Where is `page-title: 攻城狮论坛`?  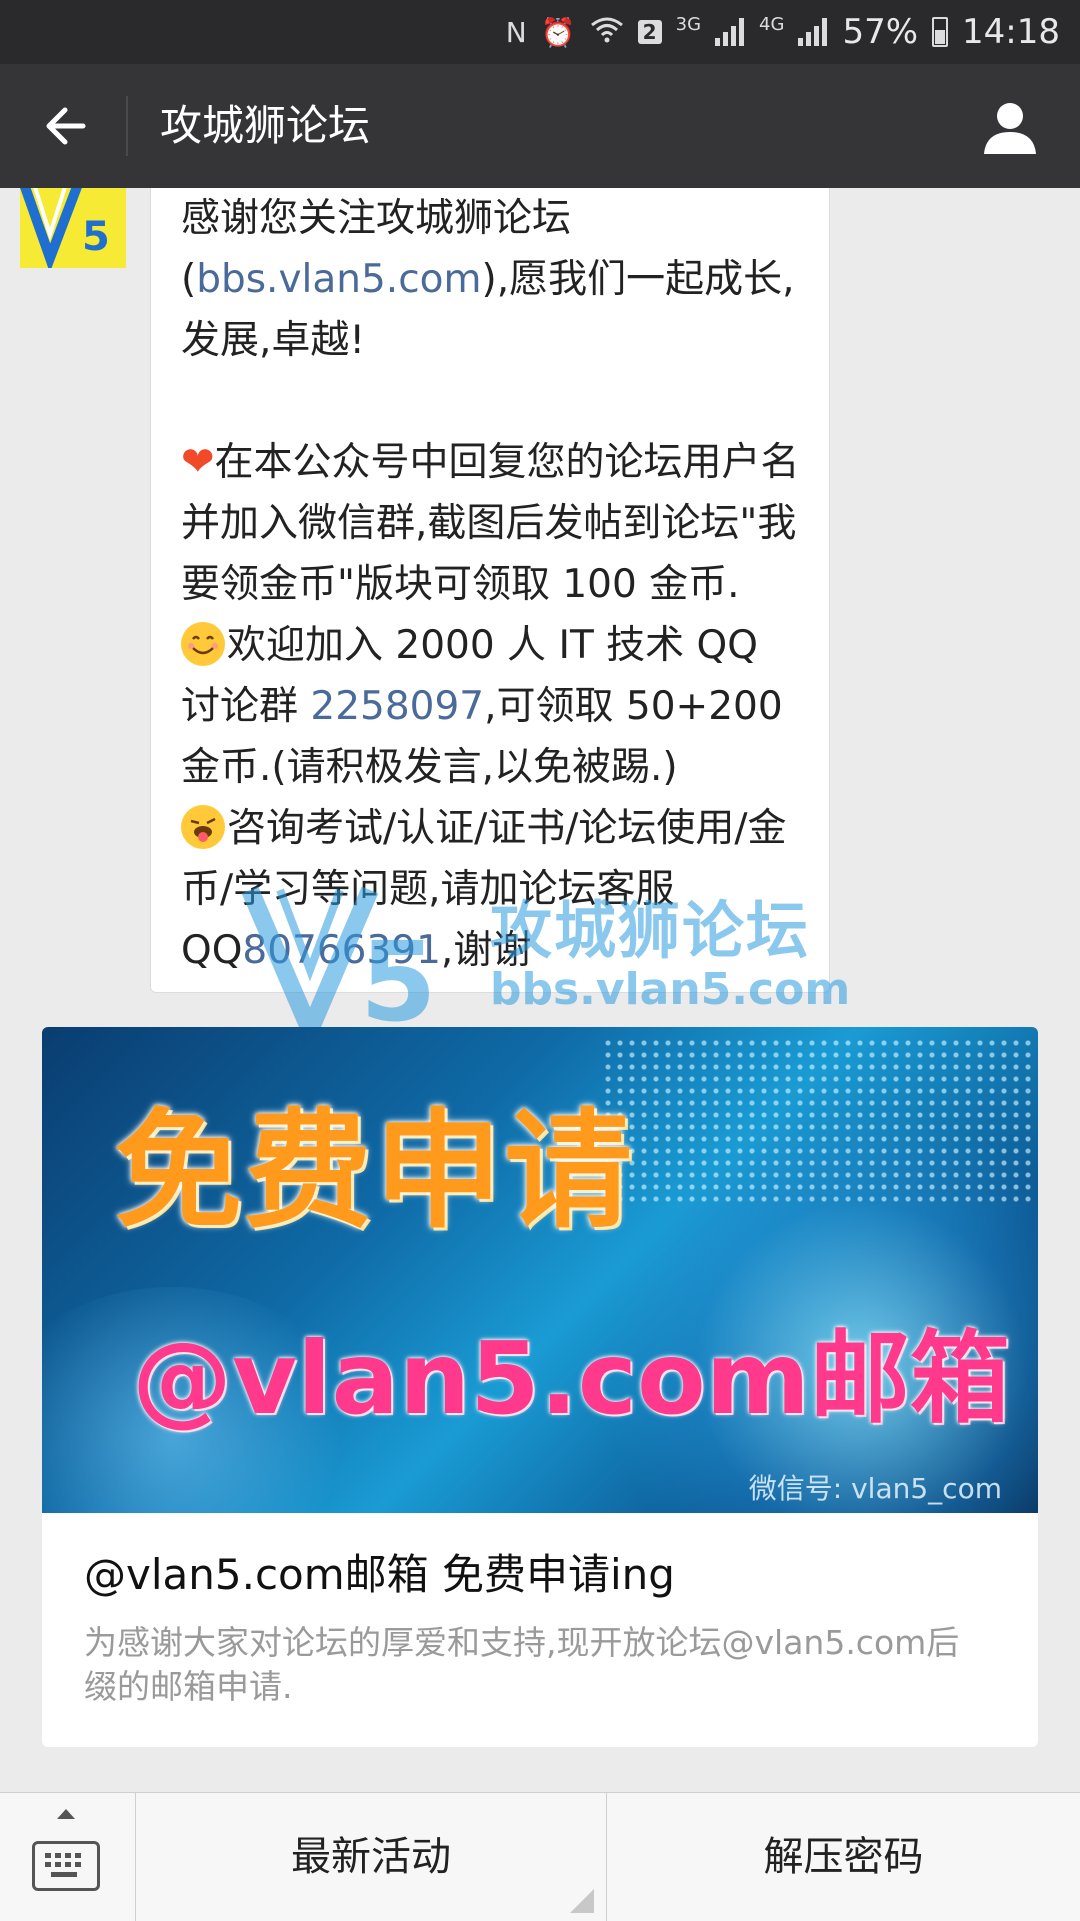 page-title: 攻城狮论坛 is located at coordinates (265, 125).